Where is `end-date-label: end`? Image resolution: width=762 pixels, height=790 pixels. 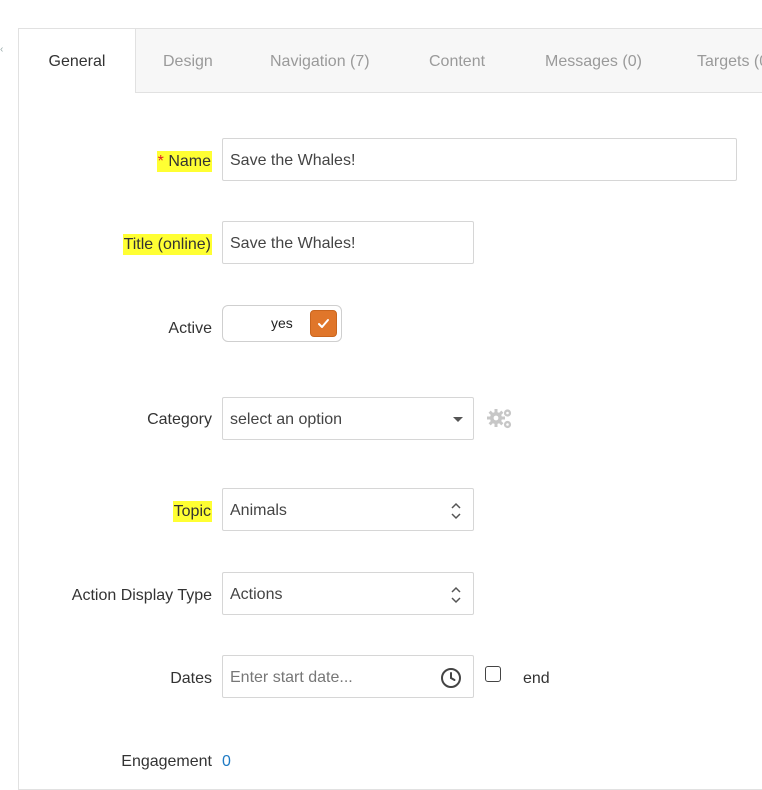 end-date-label: end is located at coordinates (536, 678).